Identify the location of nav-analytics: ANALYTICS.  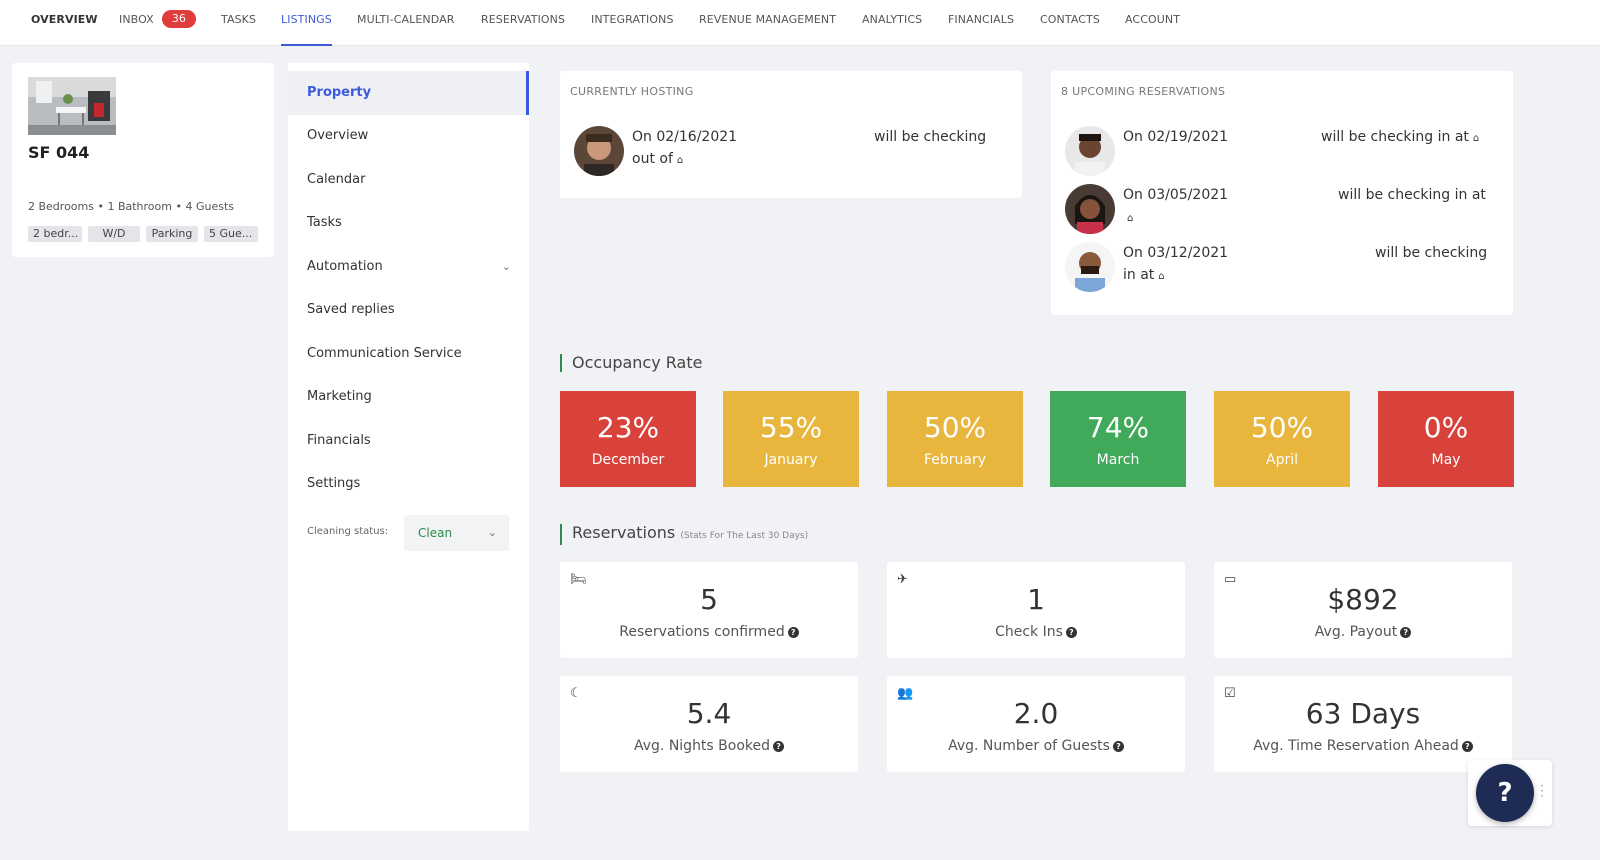
(892, 23).